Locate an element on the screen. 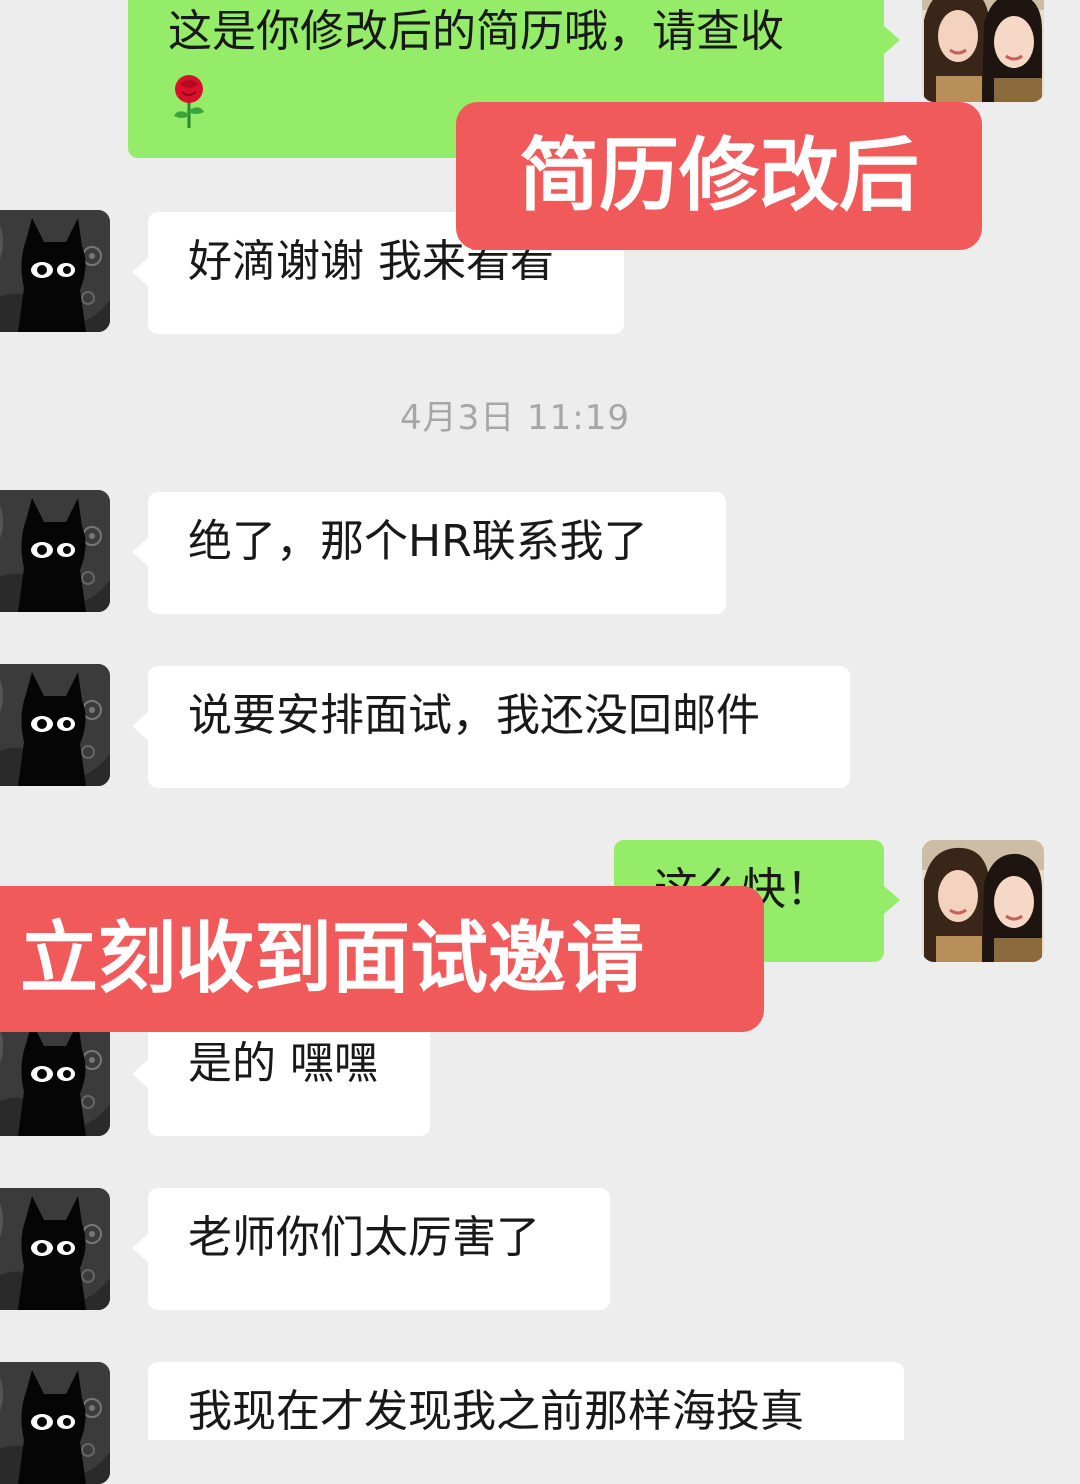 The image size is (1080, 1484). message-bubble-incoming: 是的 嘿嘿 is located at coordinates (281, 1075).